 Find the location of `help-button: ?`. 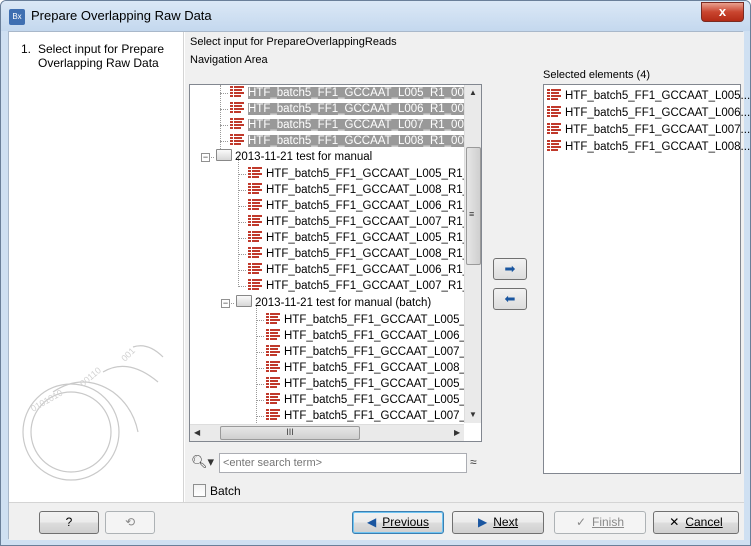

help-button: ? is located at coordinates (69, 522).